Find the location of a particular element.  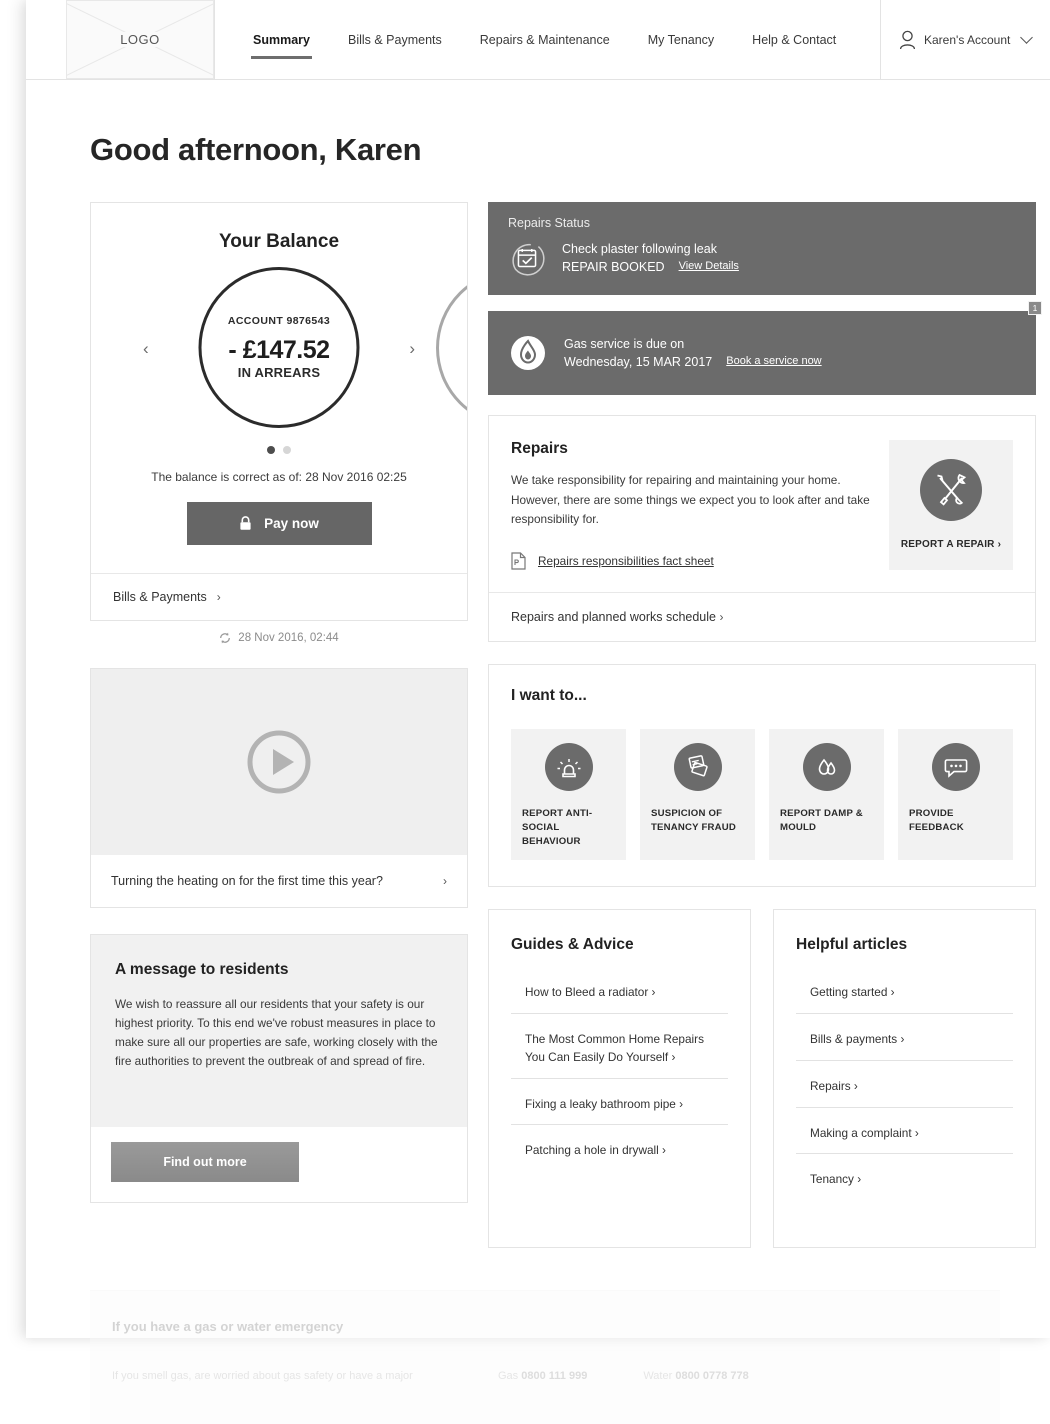

water-drop-icon is located at coordinates (826, 766).